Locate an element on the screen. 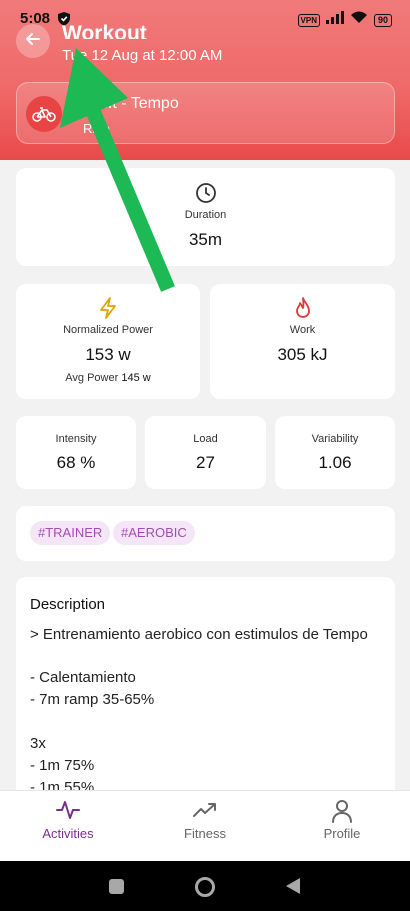  back-nav-icon is located at coordinates (293, 888).